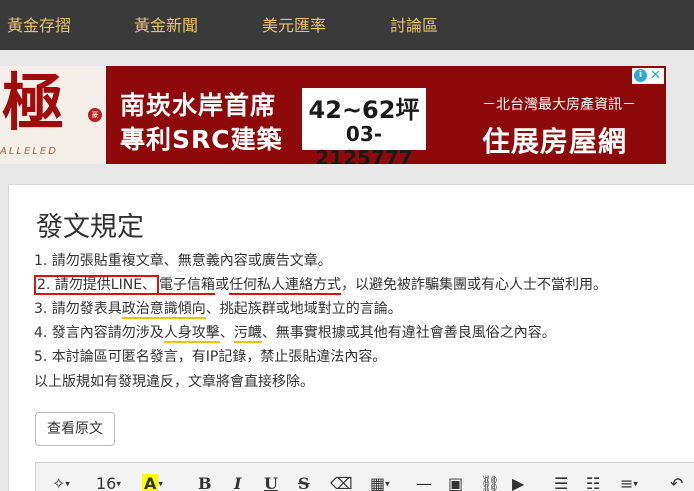 This screenshot has width=694, height=491. Describe the element at coordinates (561, 482) in the screenshot. I see `unordered-list-icon: ☰` at that location.